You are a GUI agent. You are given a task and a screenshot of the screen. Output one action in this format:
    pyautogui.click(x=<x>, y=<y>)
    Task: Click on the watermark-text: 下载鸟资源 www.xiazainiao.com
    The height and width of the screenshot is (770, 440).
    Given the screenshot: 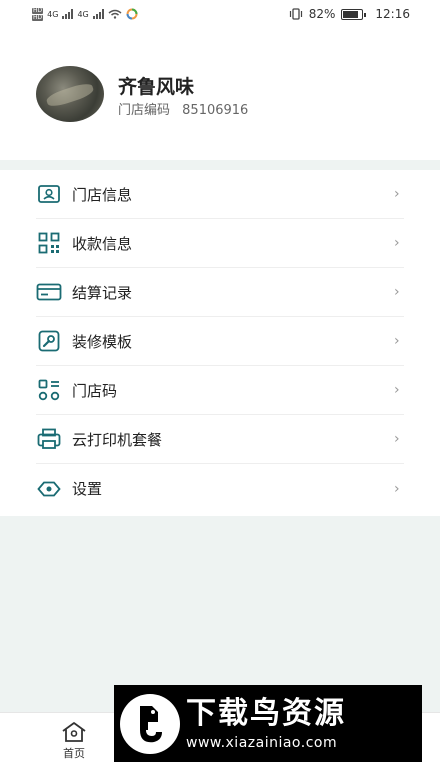 What is the action you would take?
    pyautogui.click(x=266, y=723)
    